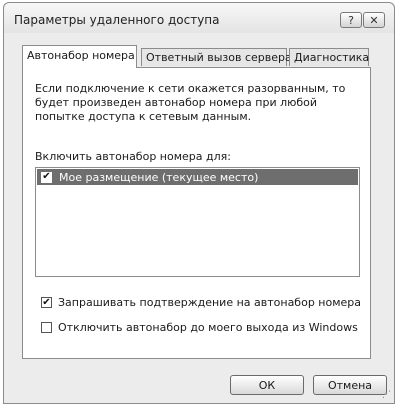 The image size is (400, 408). What do you see at coordinates (46, 327) in the screenshot?
I see `disable-autodial-checkbox` at bounding box center [46, 327].